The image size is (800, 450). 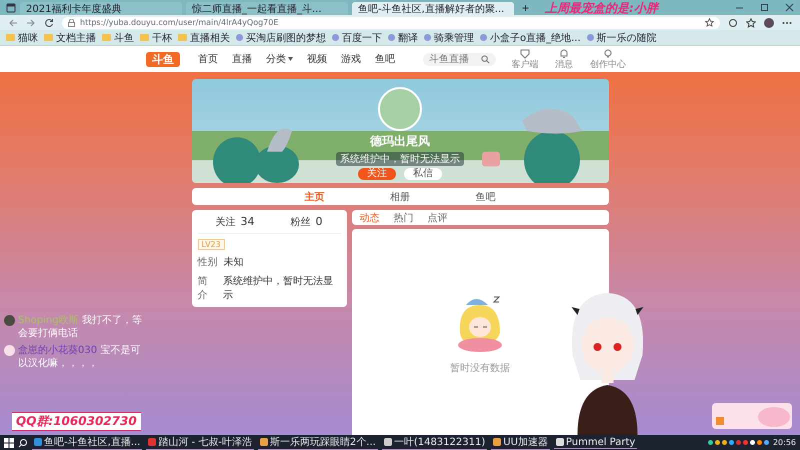 I want to click on feed-tab: 点评, so click(x=438, y=217).